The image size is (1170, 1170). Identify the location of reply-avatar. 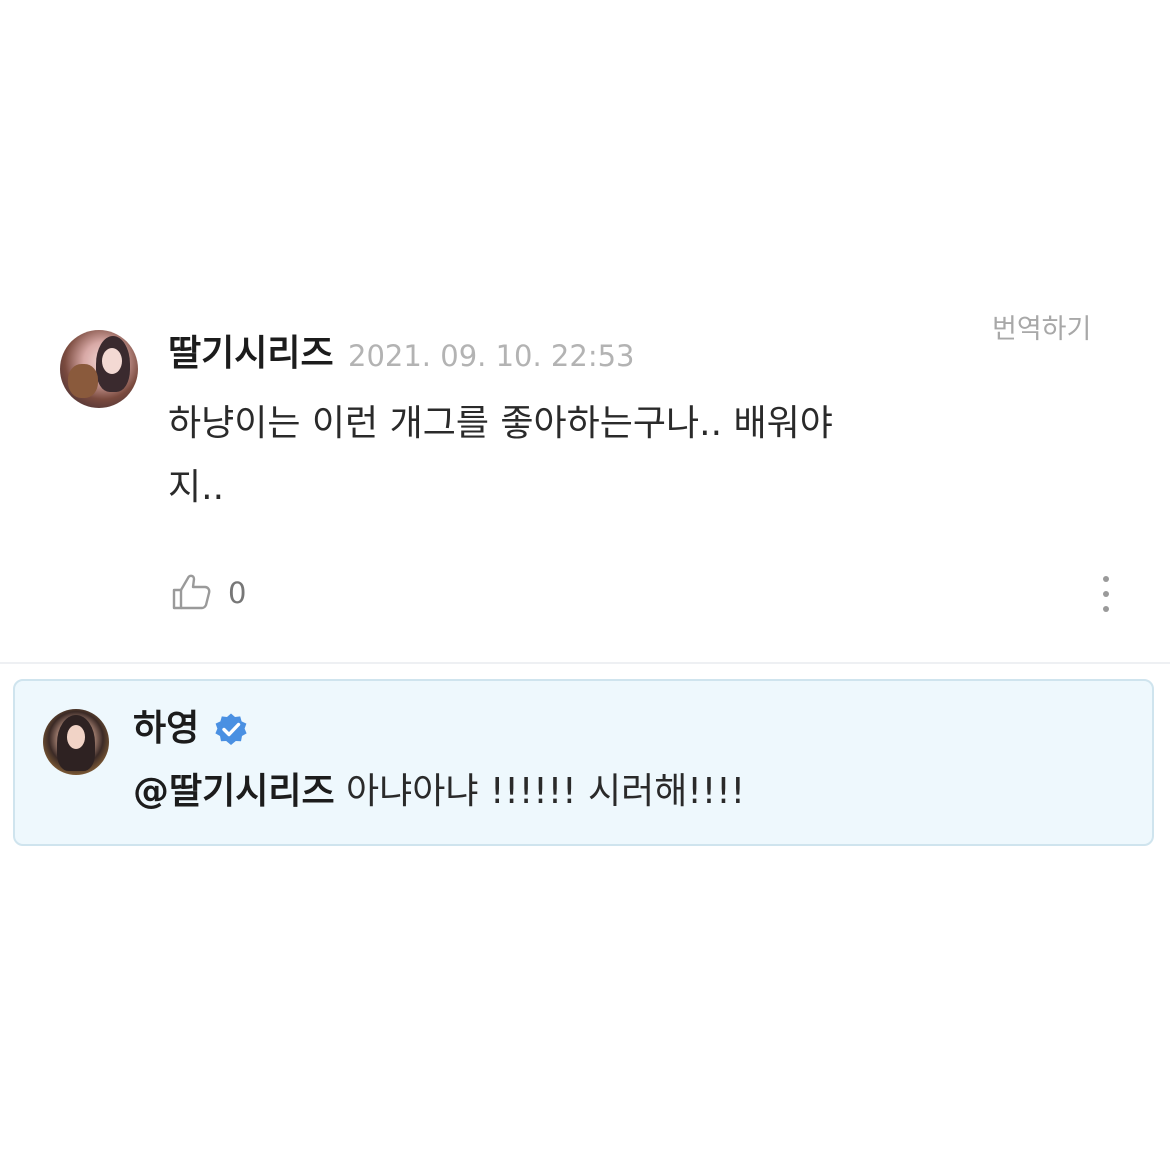
(76, 742).